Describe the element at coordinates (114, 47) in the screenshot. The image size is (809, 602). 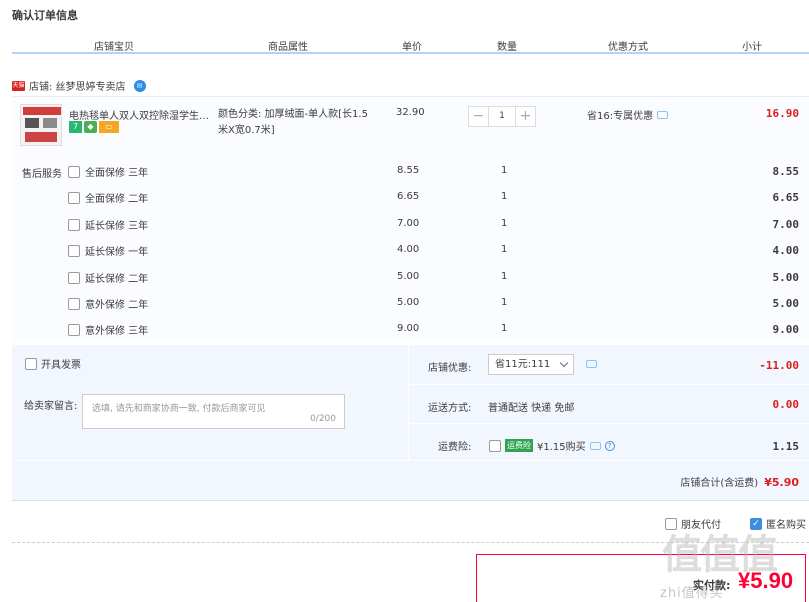
I see `column-header-shop-item: 店铺宝贝` at that location.